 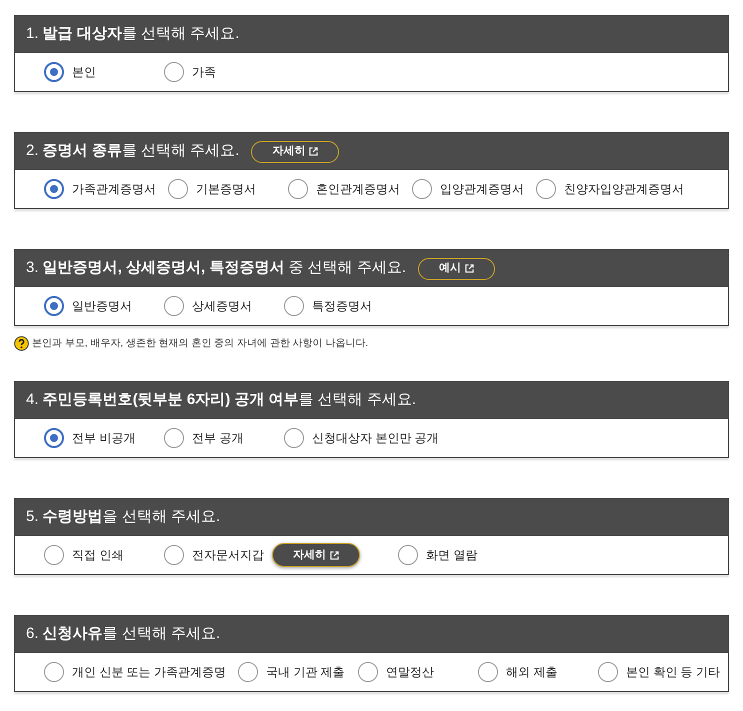 What do you see at coordinates (216, 268) in the screenshot?
I see `section-title: 3. 일반증명서, 상세증명서, 특정증명서 중 선택해 주세요.` at bounding box center [216, 268].